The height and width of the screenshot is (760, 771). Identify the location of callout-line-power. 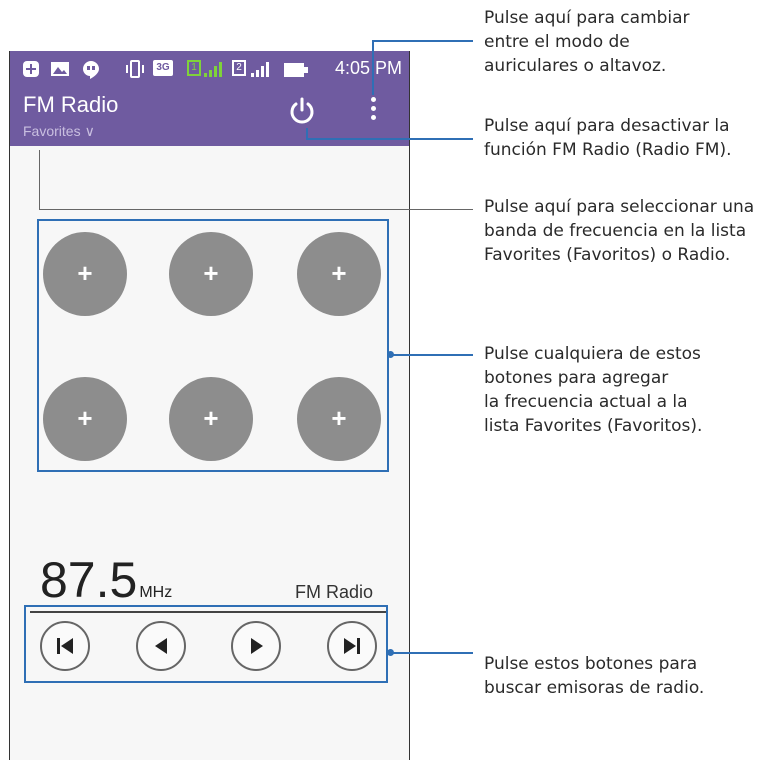
(389, 139).